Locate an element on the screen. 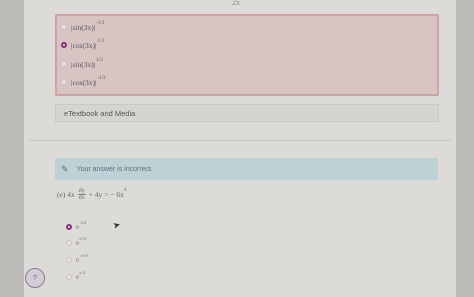 This screenshot has height=297, width=474. option-formula: e -x²/4 is located at coordinates (82, 258).